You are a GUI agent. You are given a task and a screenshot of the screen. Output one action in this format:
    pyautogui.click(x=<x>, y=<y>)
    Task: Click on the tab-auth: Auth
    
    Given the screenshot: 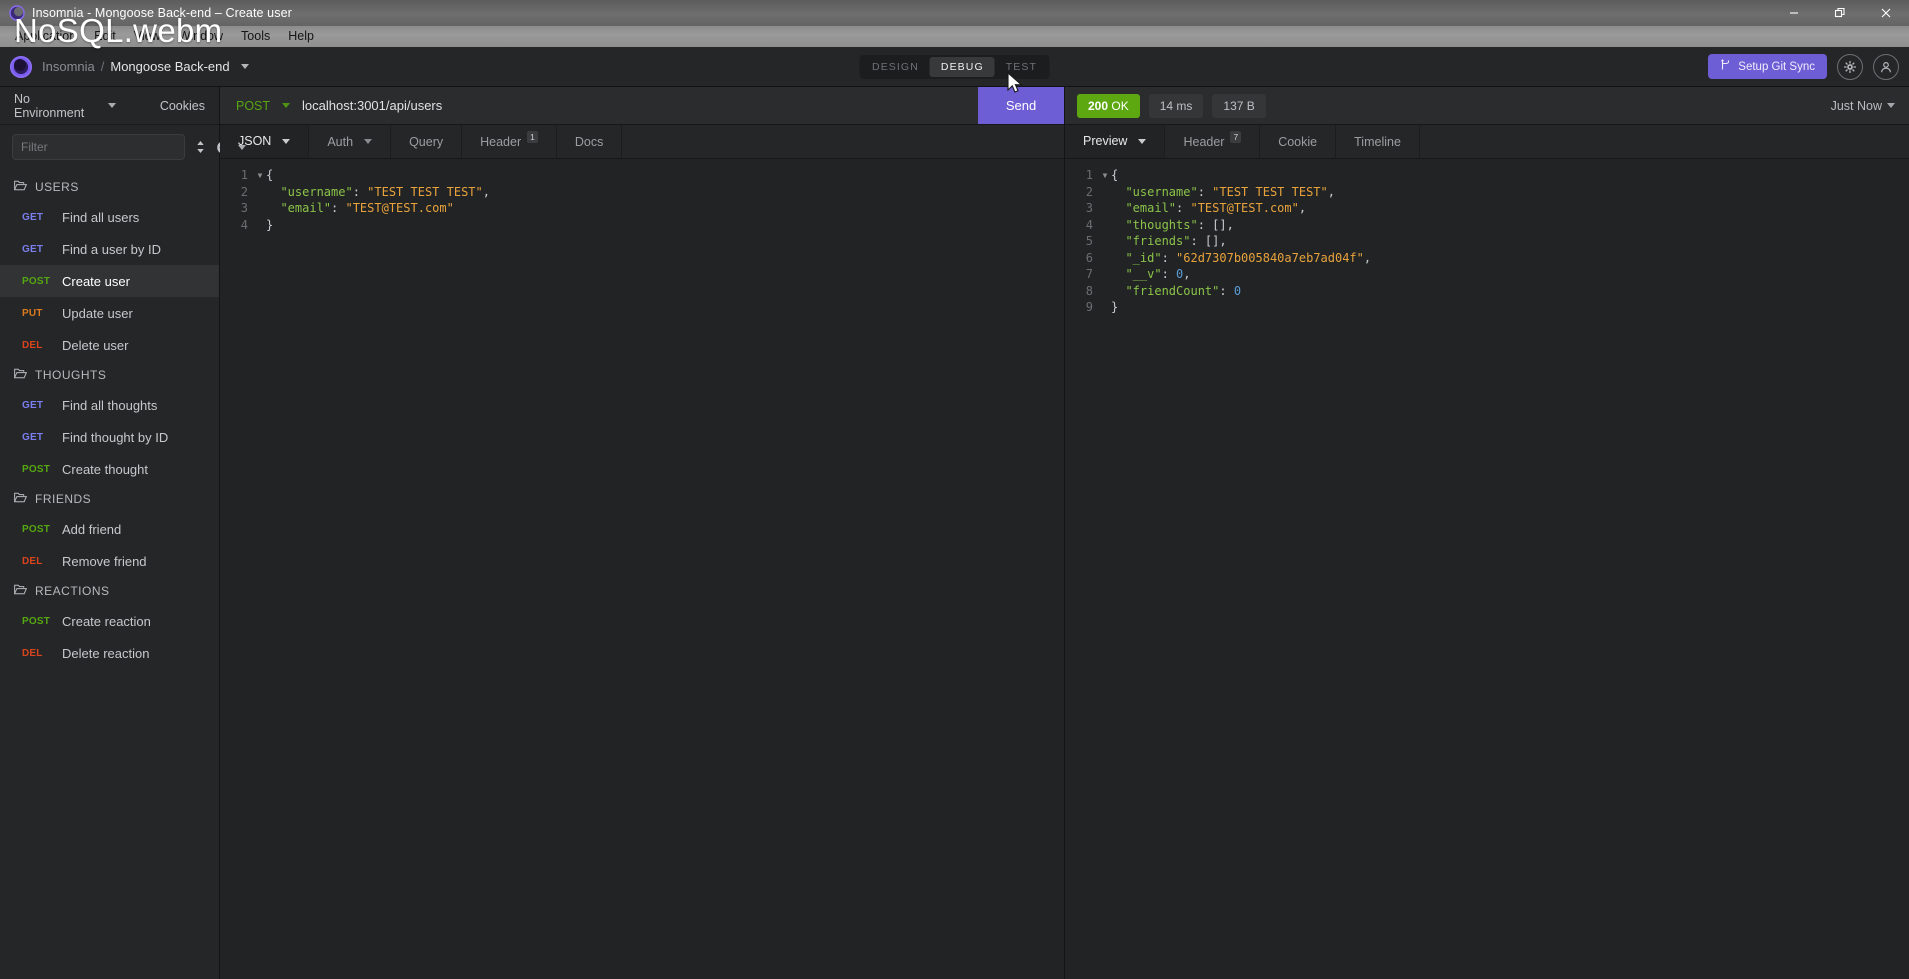 What is the action you would take?
    pyautogui.click(x=350, y=141)
    